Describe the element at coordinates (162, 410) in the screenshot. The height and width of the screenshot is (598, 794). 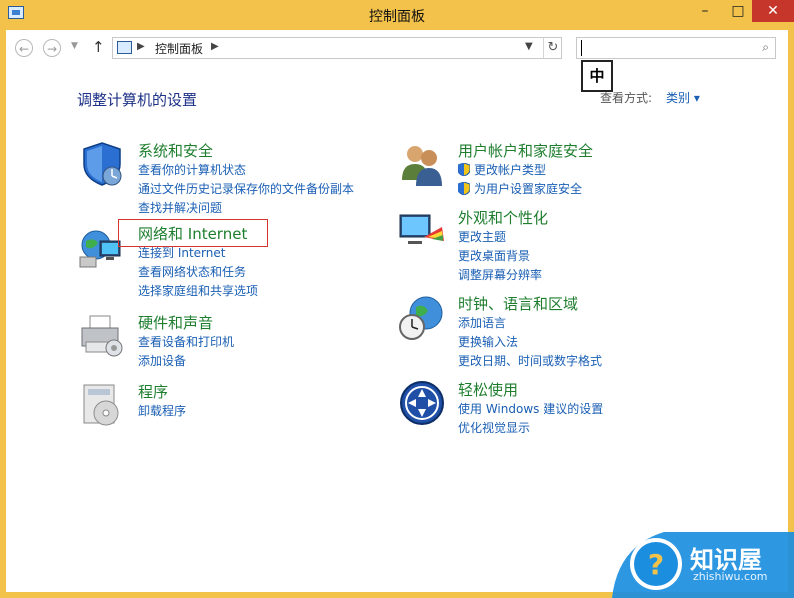
I see `link-uninstall-program: 卸载程序` at that location.